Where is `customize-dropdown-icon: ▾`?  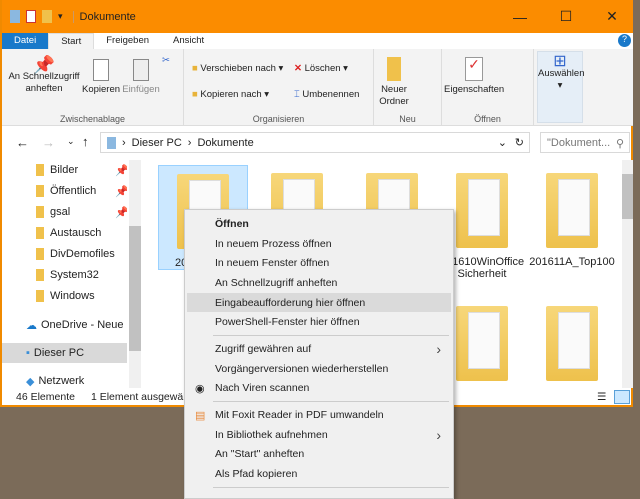 customize-dropdown-icon: ▾ is located at coordinates (60, 16).